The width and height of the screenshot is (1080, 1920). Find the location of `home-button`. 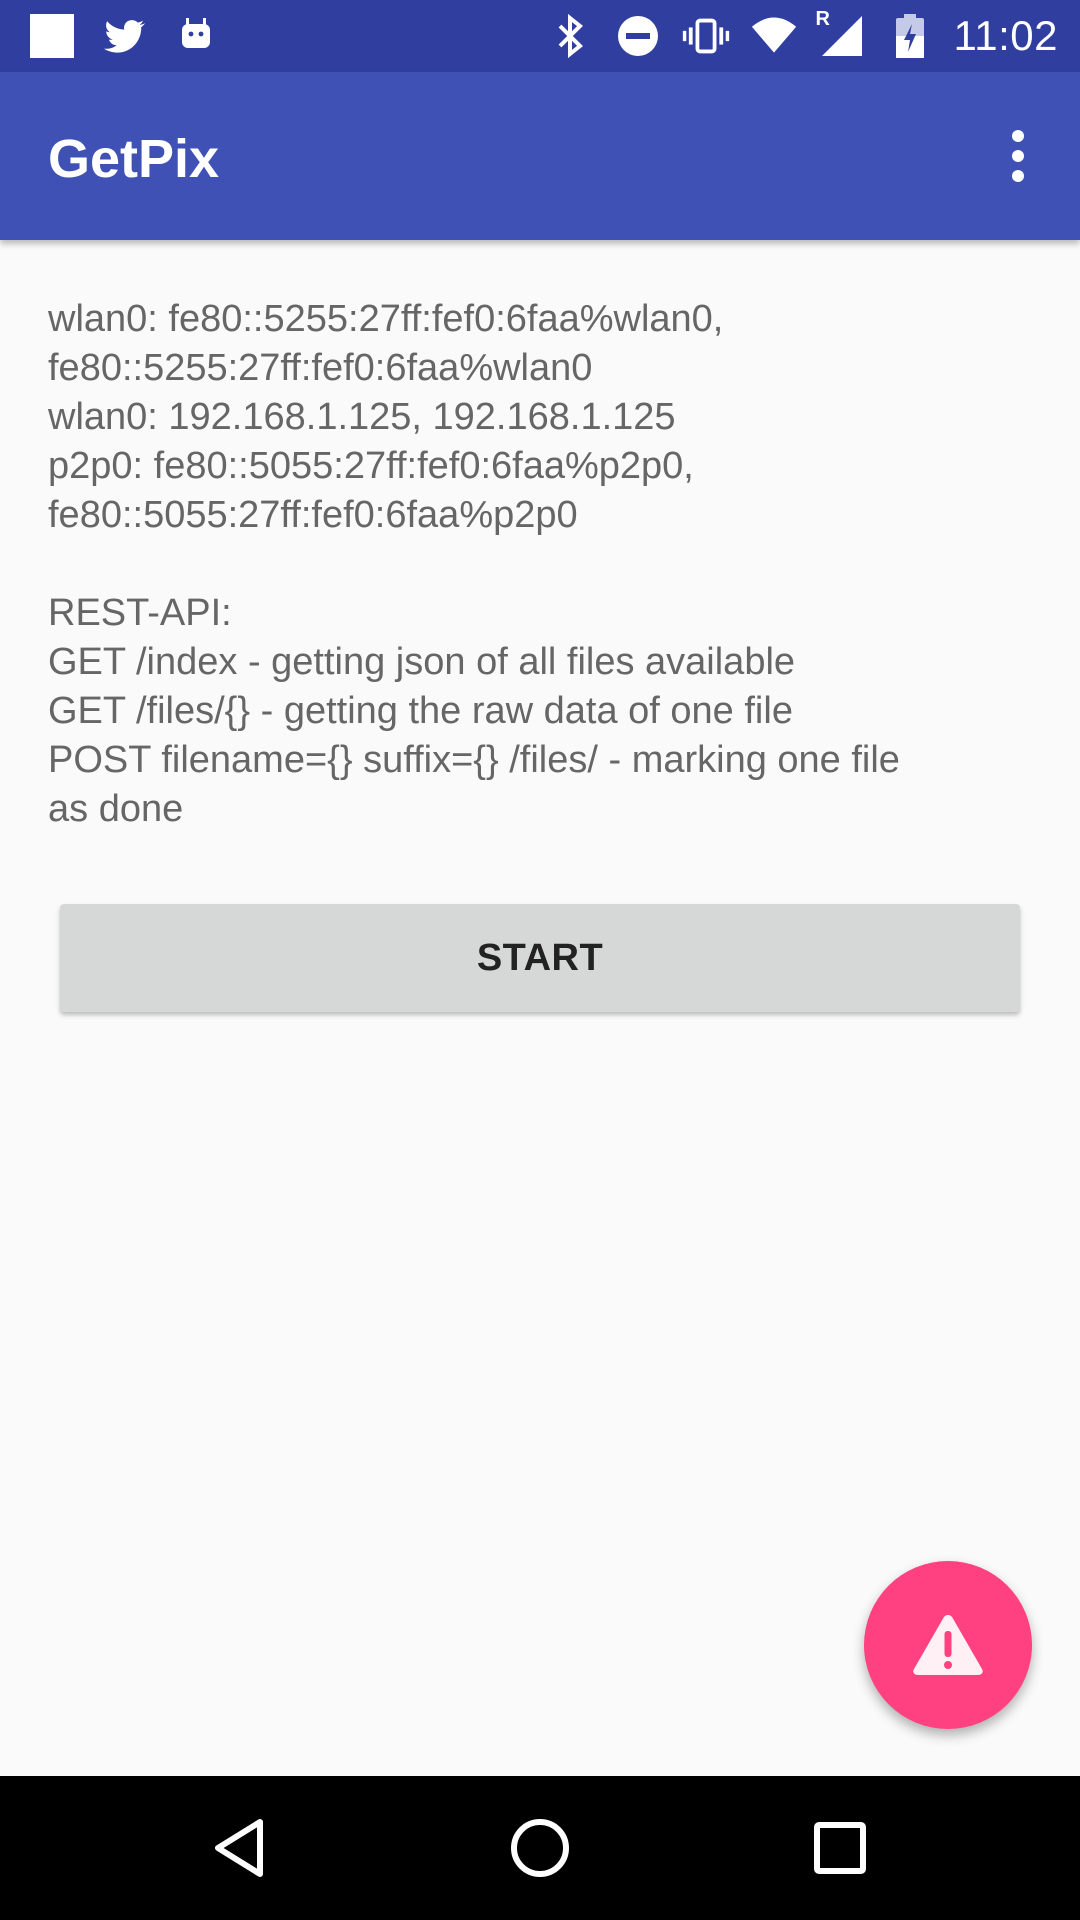

home-button is located at coordinates (540, 1848).